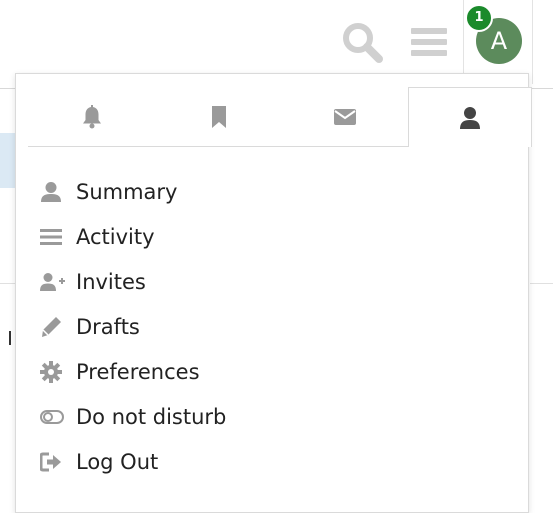 The height and width of the screenshot is (513, 553). I want to click on list-icon, so click(53, 237).